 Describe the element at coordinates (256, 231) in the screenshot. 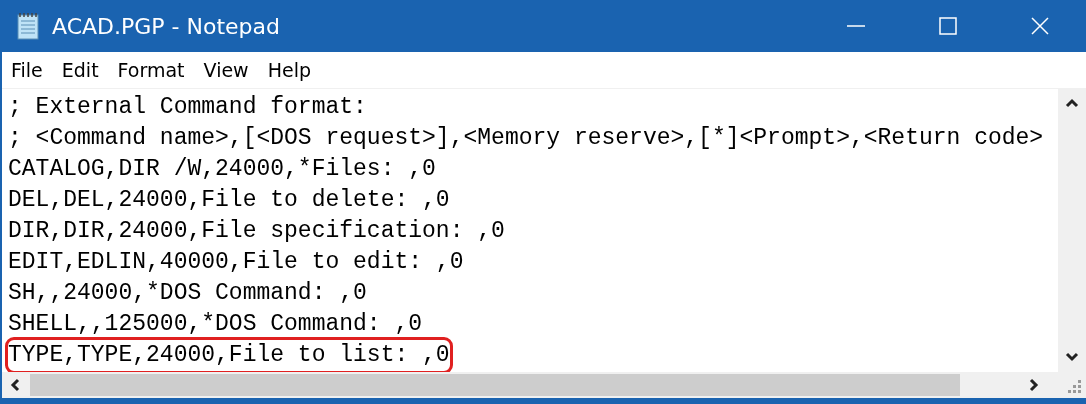

I see `text-line: DIR,DIR,24000,File specification: ,0` at that location.